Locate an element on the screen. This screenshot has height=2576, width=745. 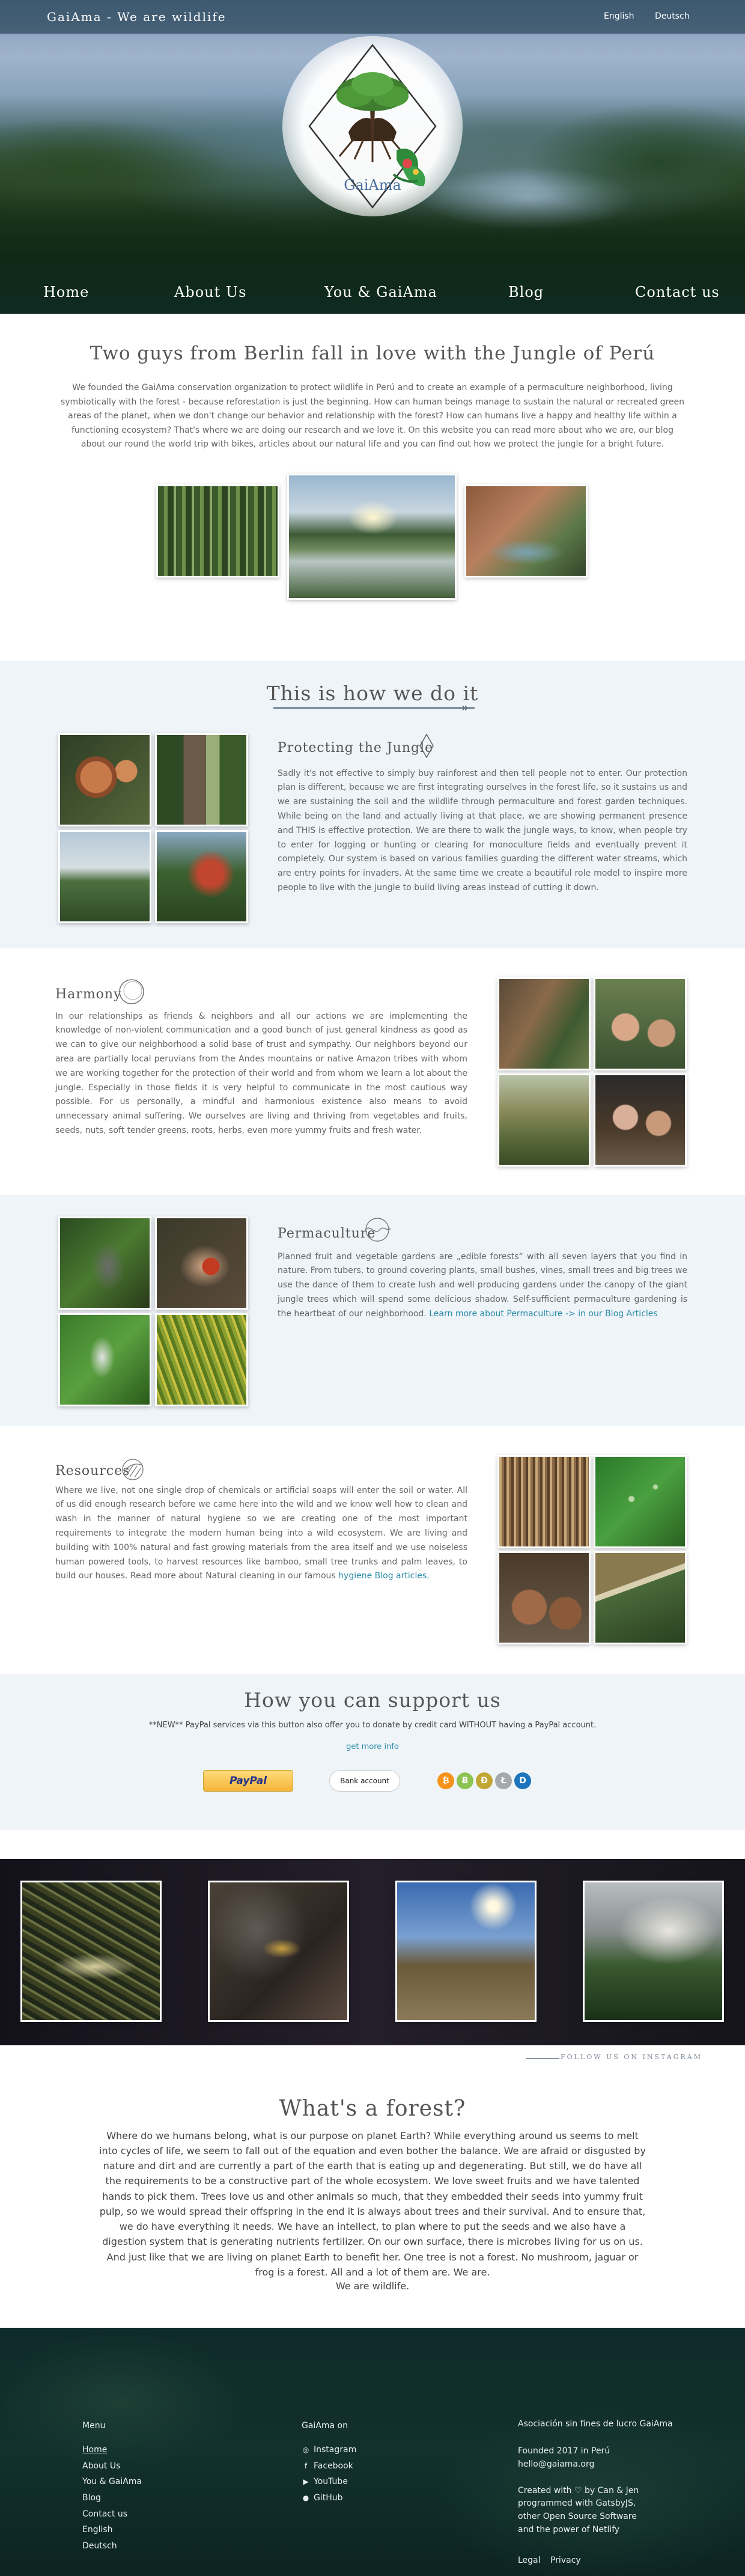
footer-link-about: About Us is located at coordinates (101, 2466).